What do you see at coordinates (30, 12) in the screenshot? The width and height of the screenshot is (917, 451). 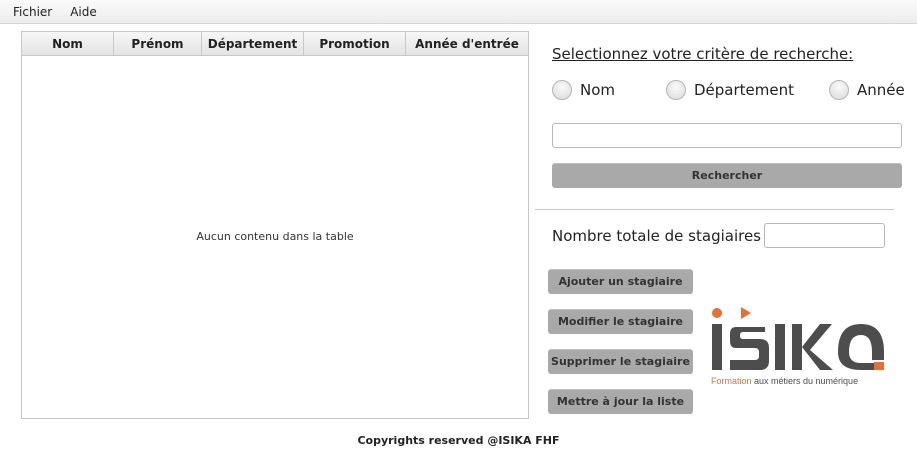 I see `menu-fichier: Fichier` at bounding box center [30, 12].